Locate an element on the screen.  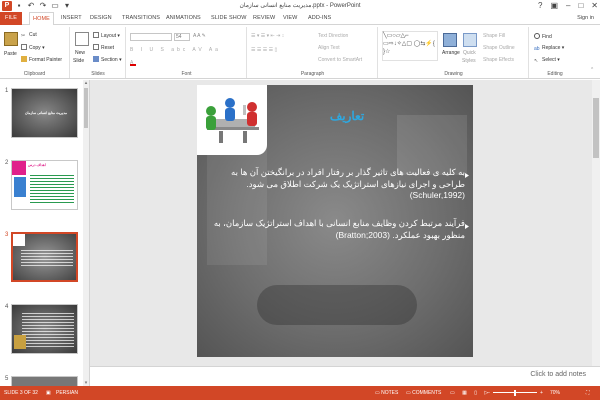
arrange-button: Arrange is located at coordinates (451, 53).